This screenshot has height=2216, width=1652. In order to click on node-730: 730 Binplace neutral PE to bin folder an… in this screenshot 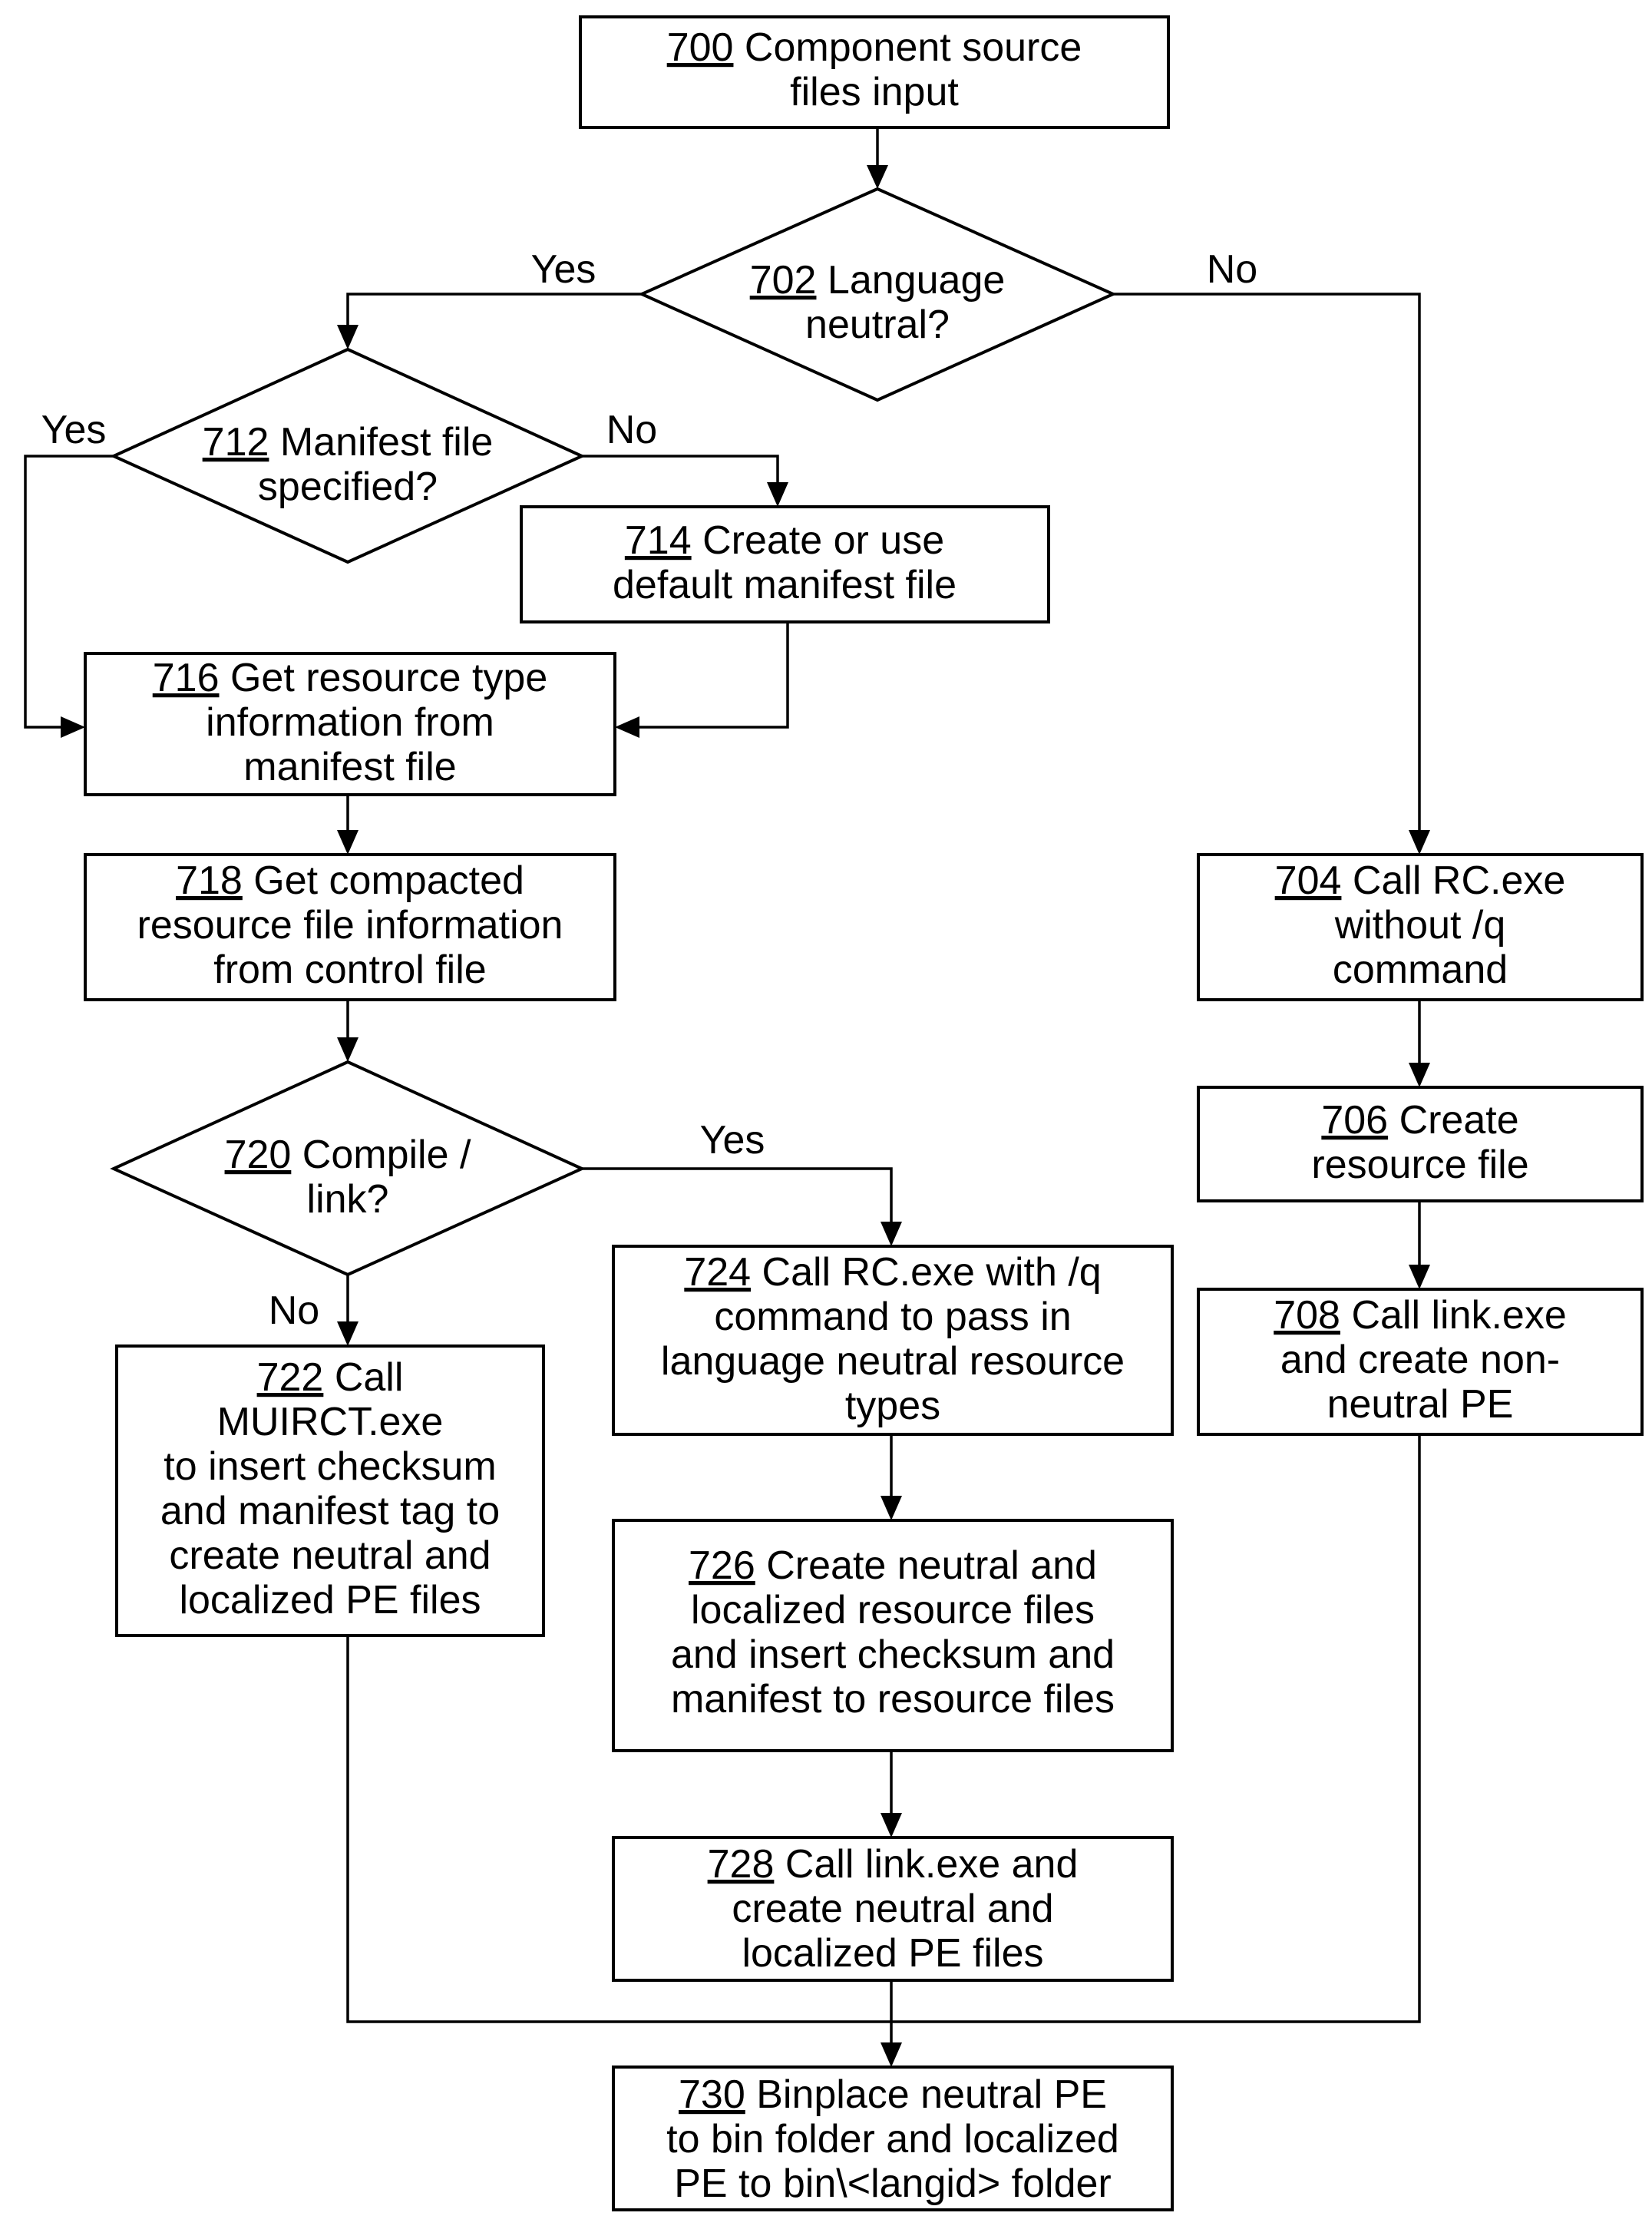, I will do `click(893, 2138)`.